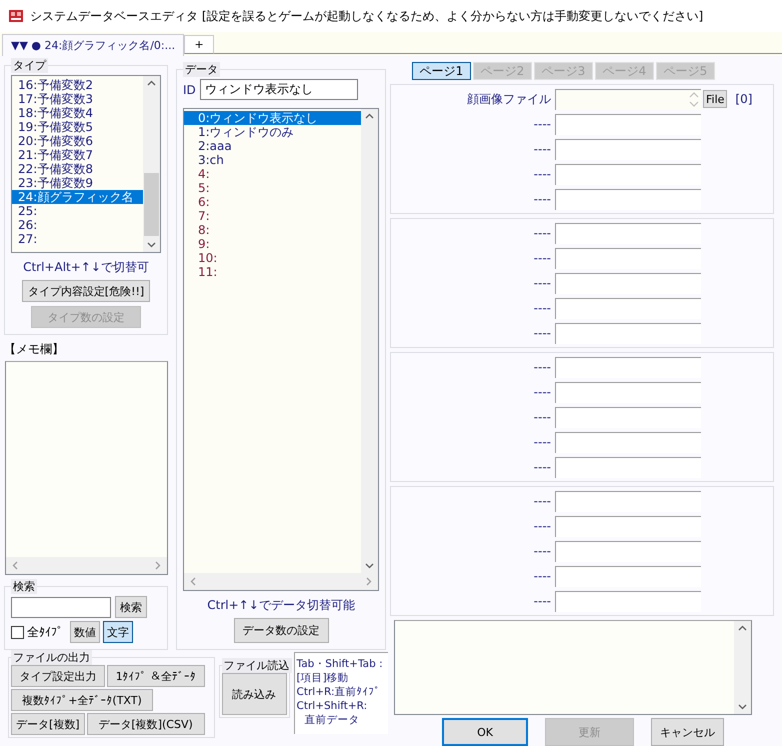 This screenshot has width=782, height=746. What do you see at coordinates (156, 676) in the screenshot?
I see `export-button: 1ﾀｲﾌﾟ ＆全ﾃﾞｰﾀ` at bounding box center [156, 676].